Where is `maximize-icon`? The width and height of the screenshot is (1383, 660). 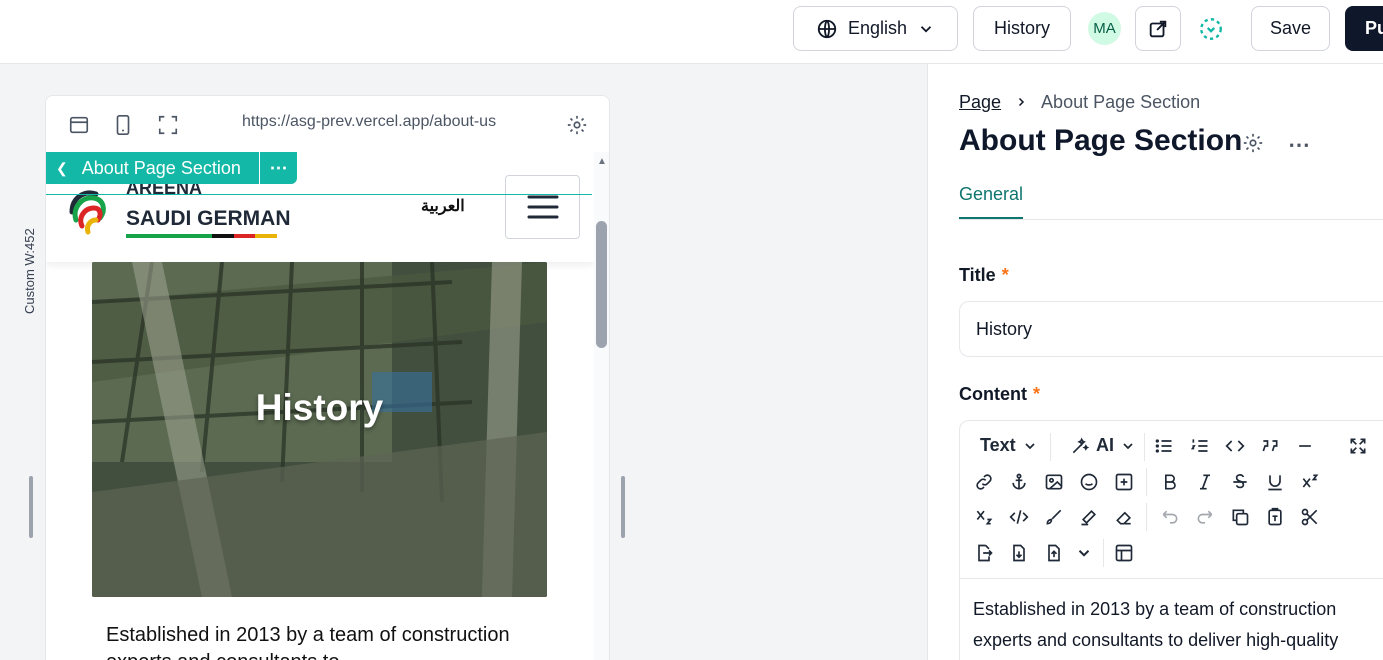 maximize-icon is located at coordinates (1358, 446).